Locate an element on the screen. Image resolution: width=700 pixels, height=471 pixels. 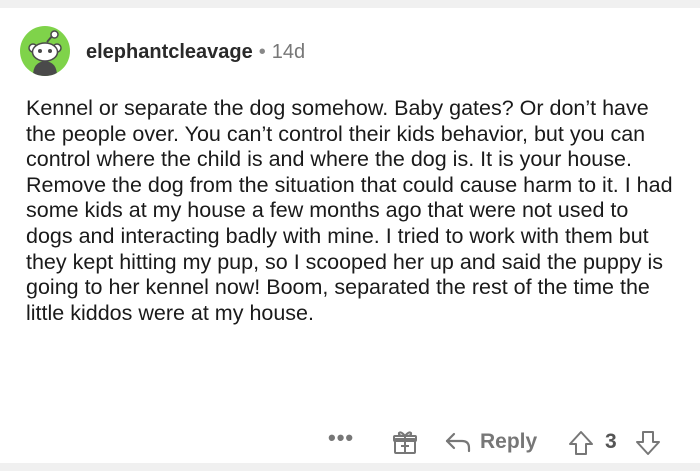
snoo-avatar-icon is located at coordinates (45, 53).